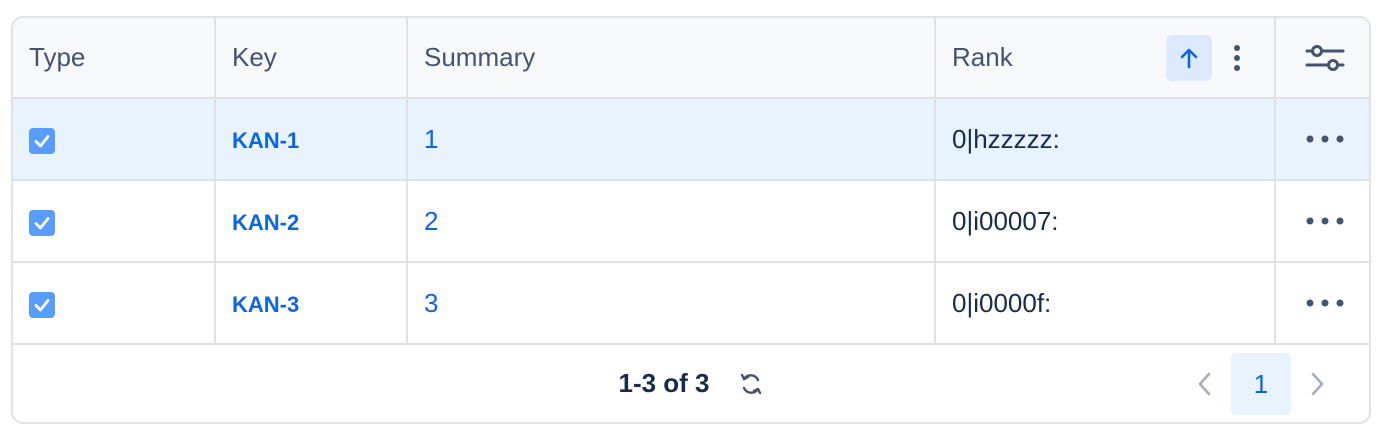 The image size is (1382, 440). I want to click on issue-key-link: KAN-2, so click(265, 222).